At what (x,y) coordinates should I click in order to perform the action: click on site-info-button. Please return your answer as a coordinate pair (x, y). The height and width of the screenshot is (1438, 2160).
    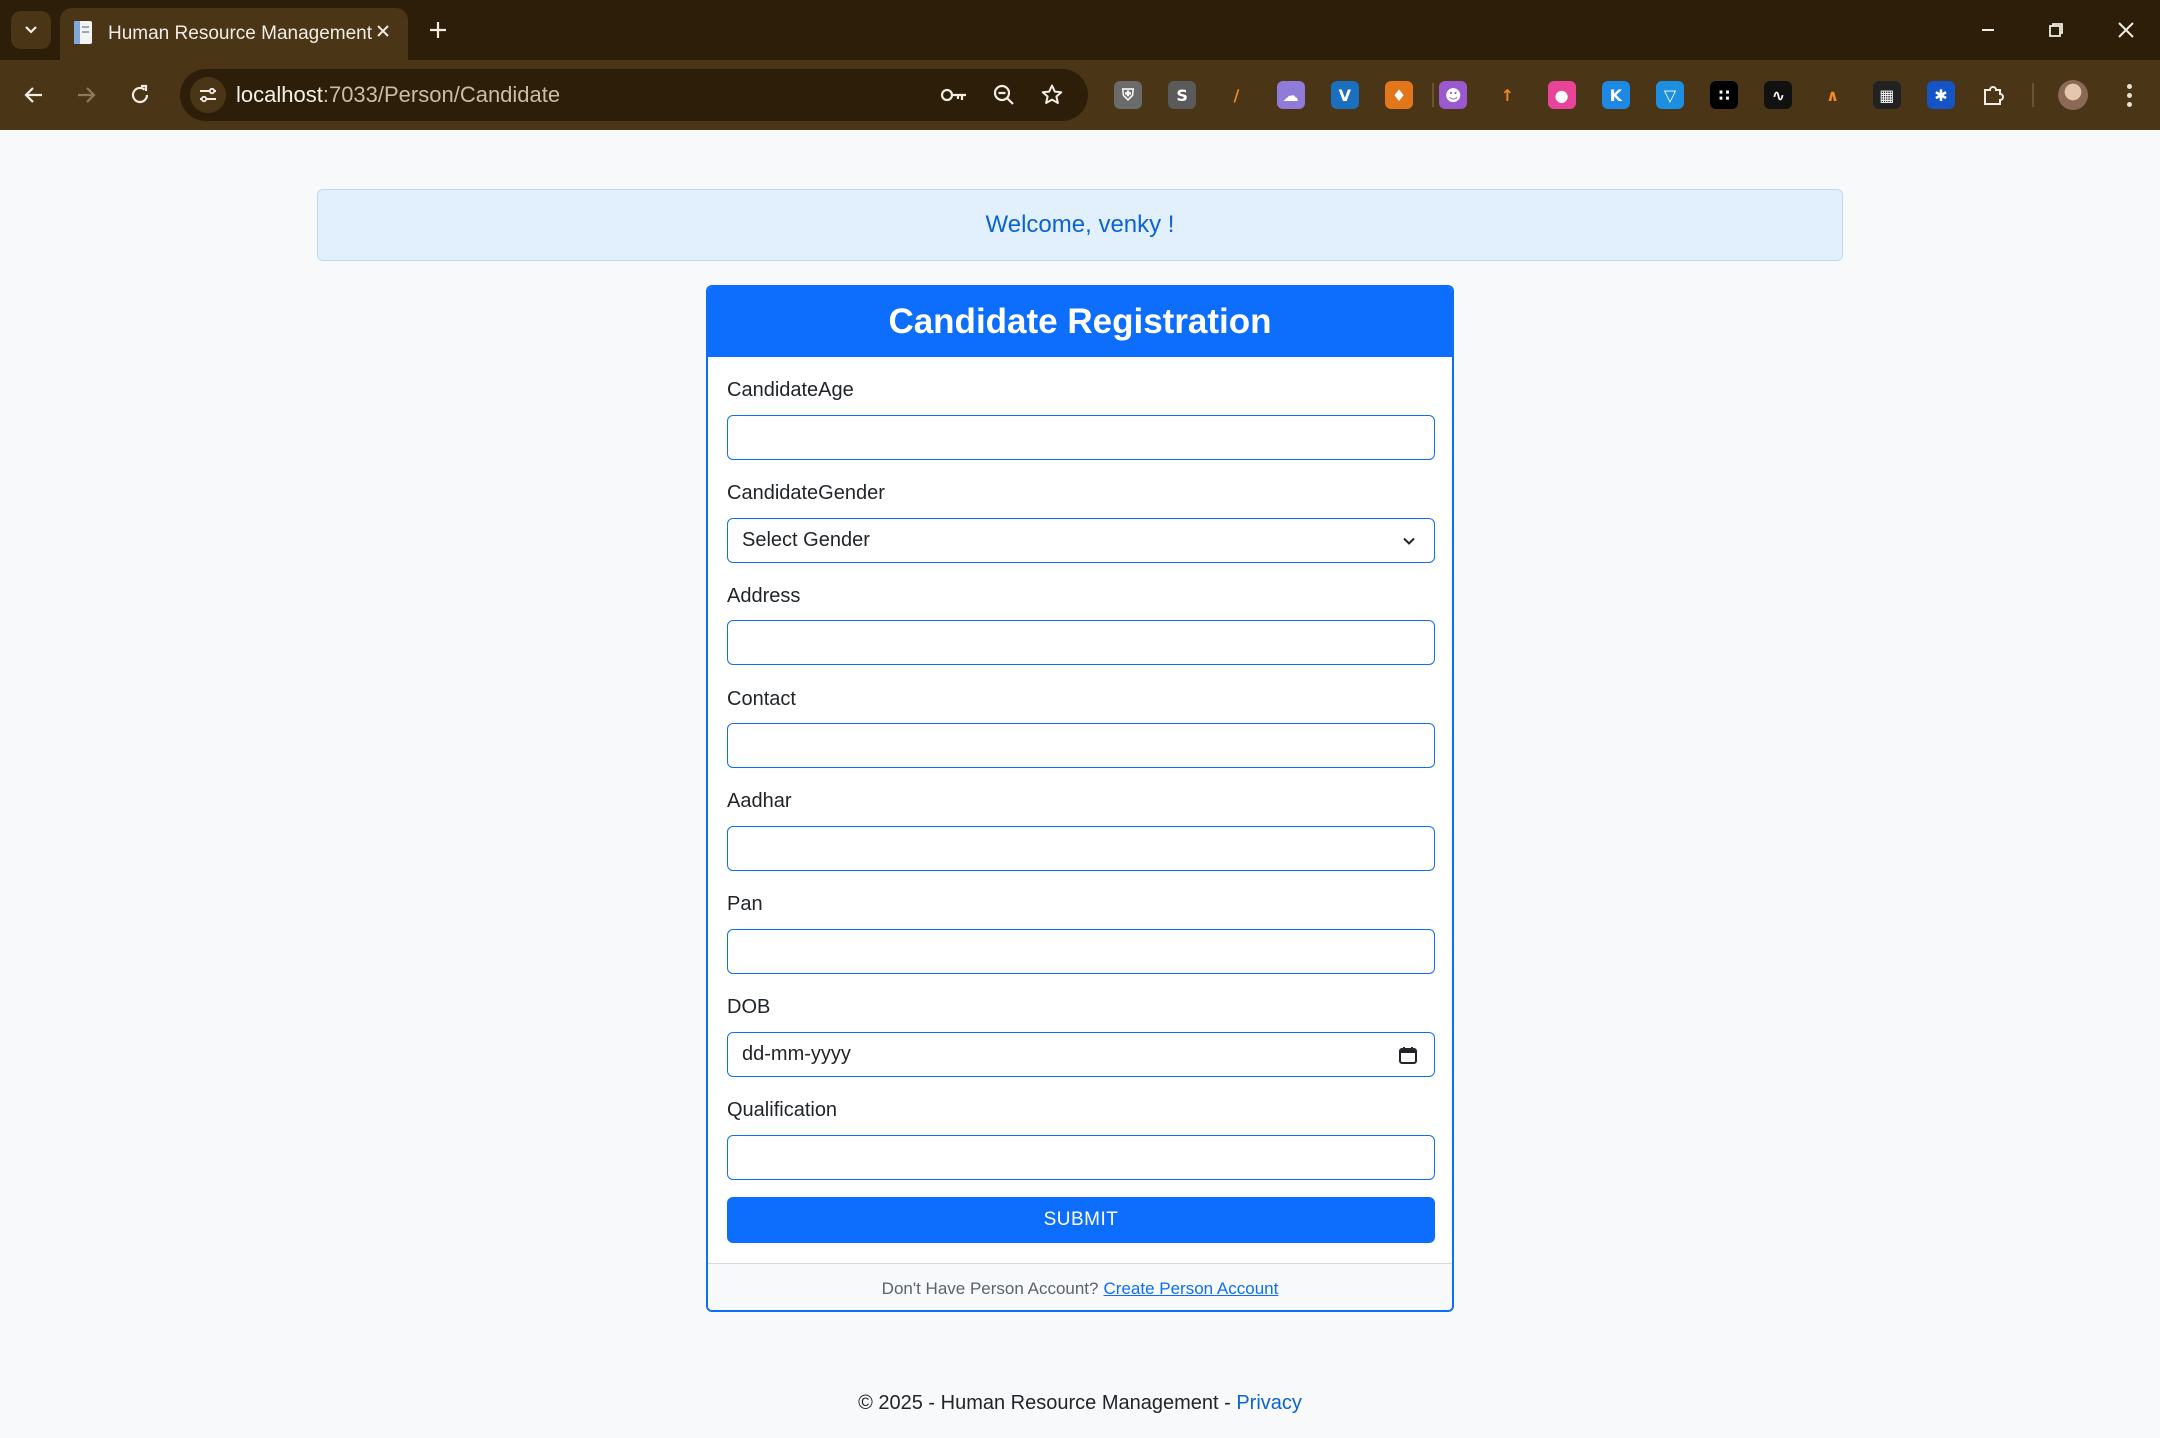
    Looking at the image, I should click on (208, 95).